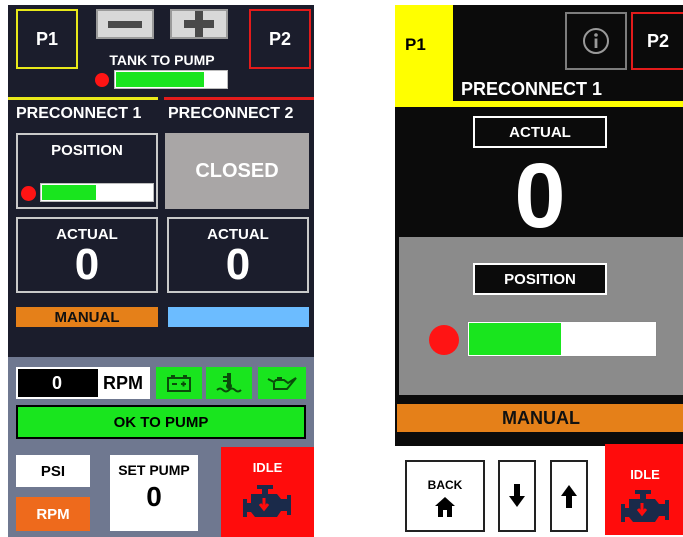 The height and width of the screenshot is (537, 683). I want to click on tank-to-pump-bar, so click(171, 79).